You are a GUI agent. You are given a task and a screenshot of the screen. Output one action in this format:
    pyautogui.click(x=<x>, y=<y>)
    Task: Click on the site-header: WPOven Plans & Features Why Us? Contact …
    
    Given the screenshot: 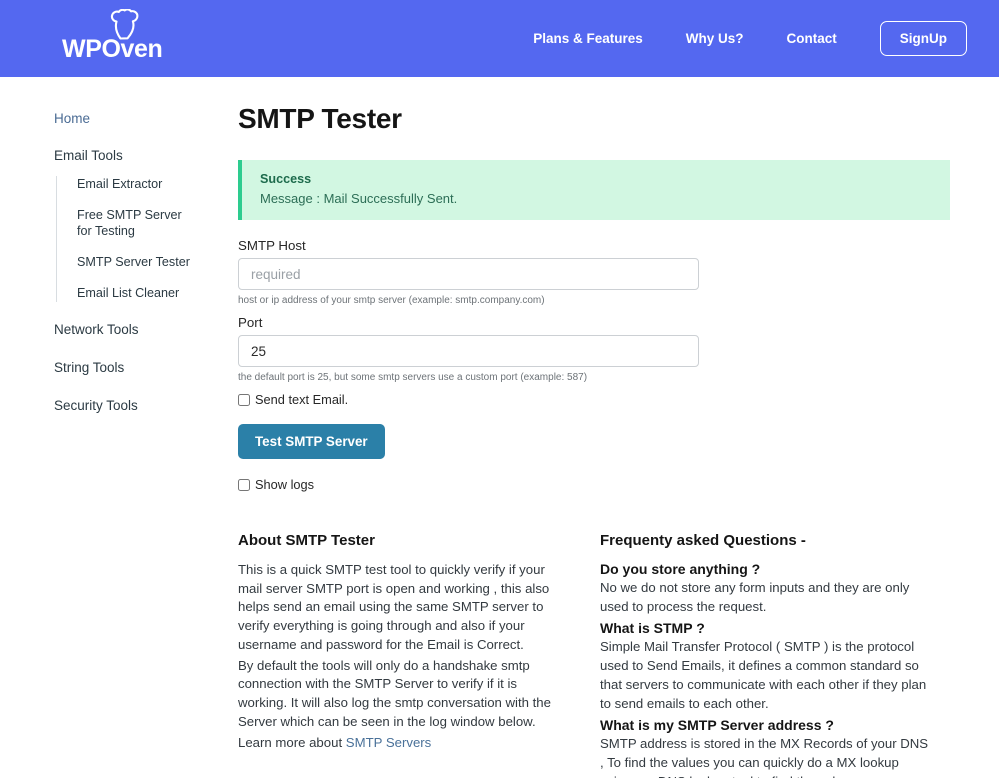 What is the action you would take?
    pyautogui.click(x=499, y=38)
    